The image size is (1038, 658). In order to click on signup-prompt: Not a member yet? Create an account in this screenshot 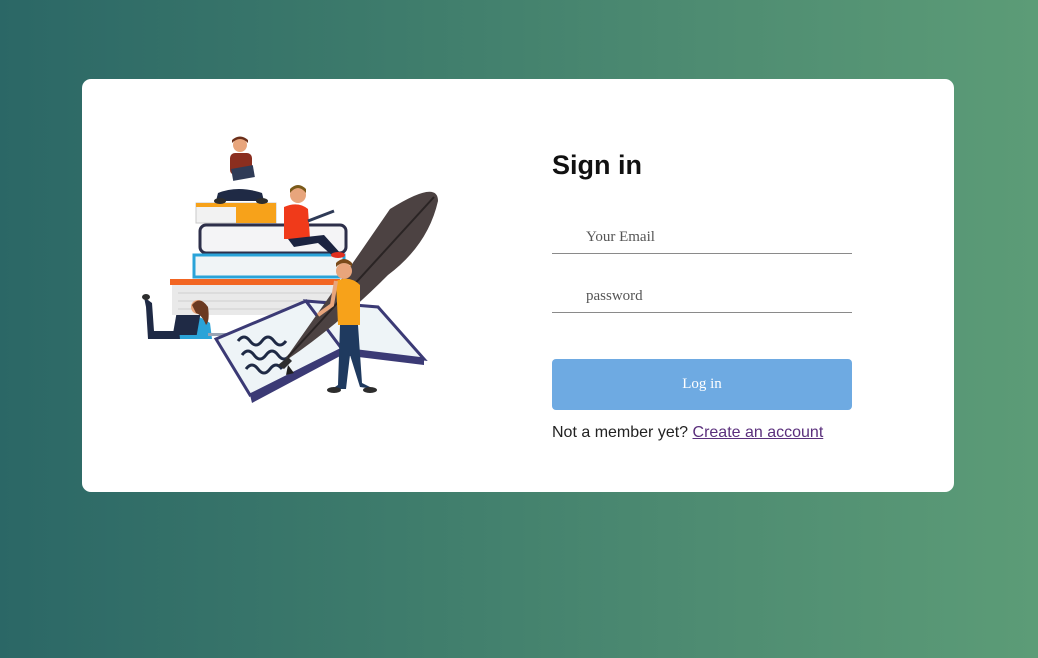, I will do `click(702, 433)`.